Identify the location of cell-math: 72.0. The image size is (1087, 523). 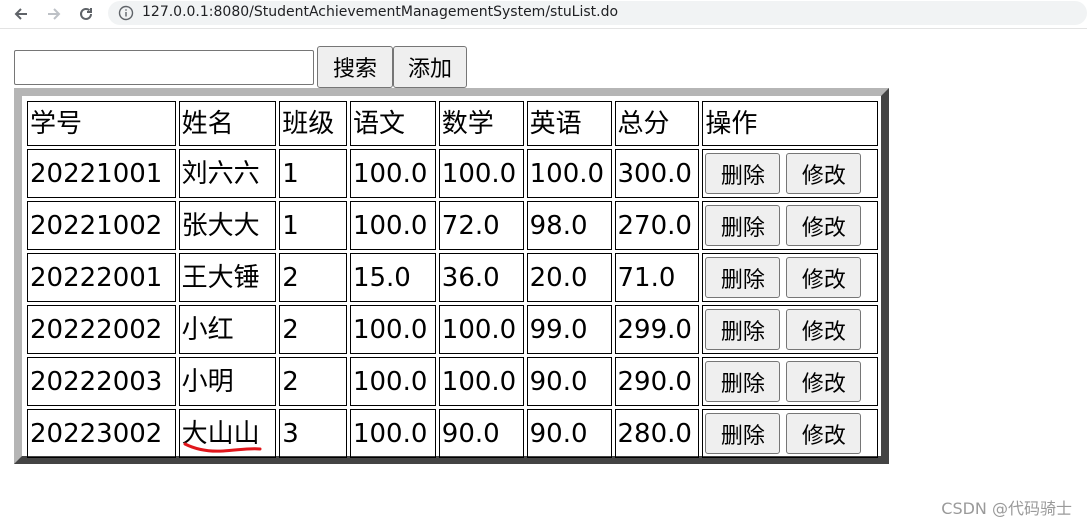
(481, 225).